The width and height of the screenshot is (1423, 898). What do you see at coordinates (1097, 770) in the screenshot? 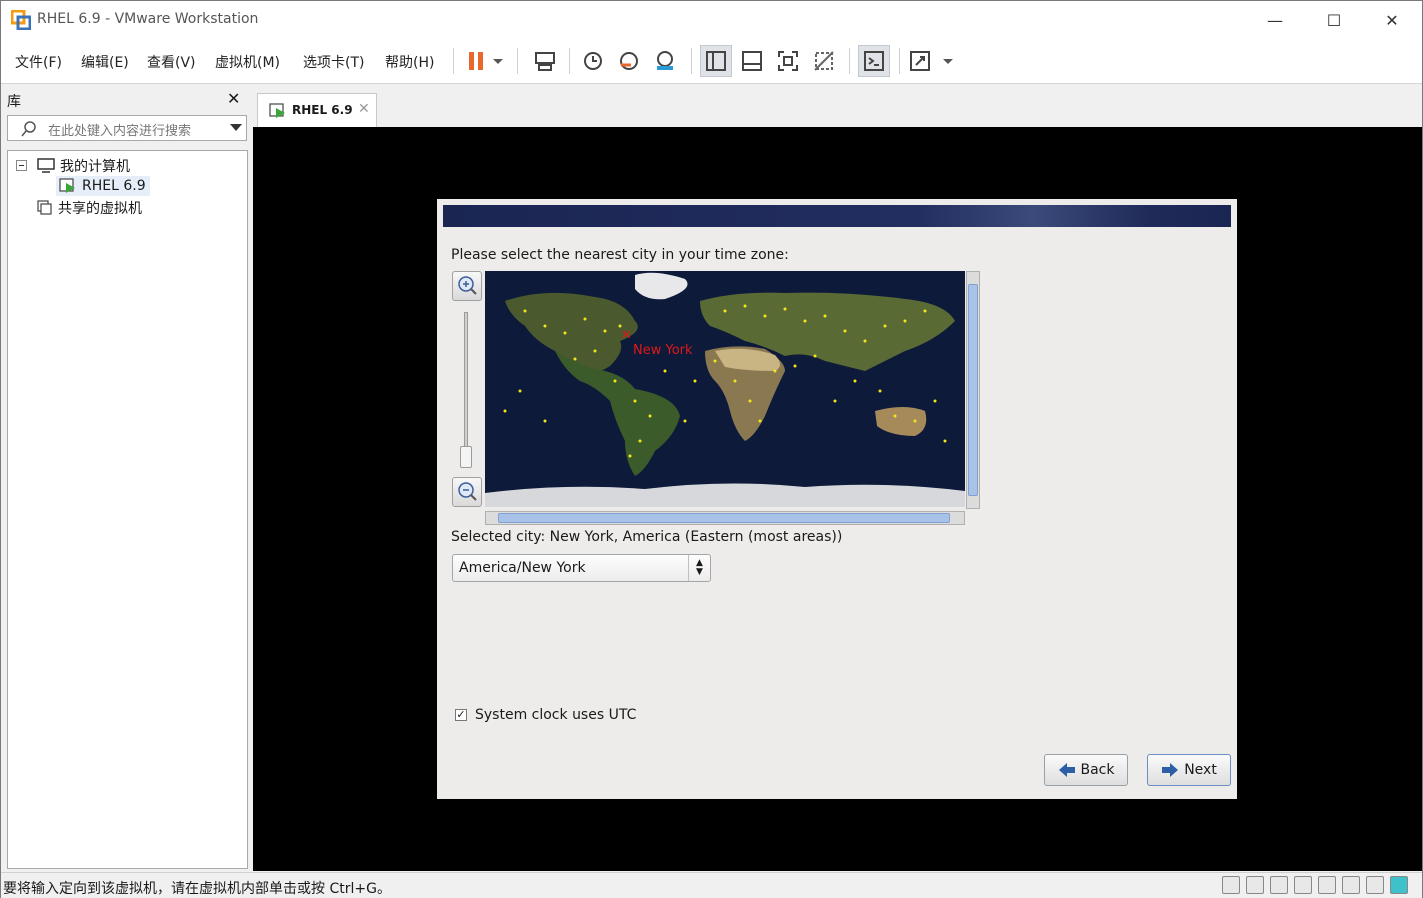
I see `back-button-label: Back` at bounding box center [1097, 770].